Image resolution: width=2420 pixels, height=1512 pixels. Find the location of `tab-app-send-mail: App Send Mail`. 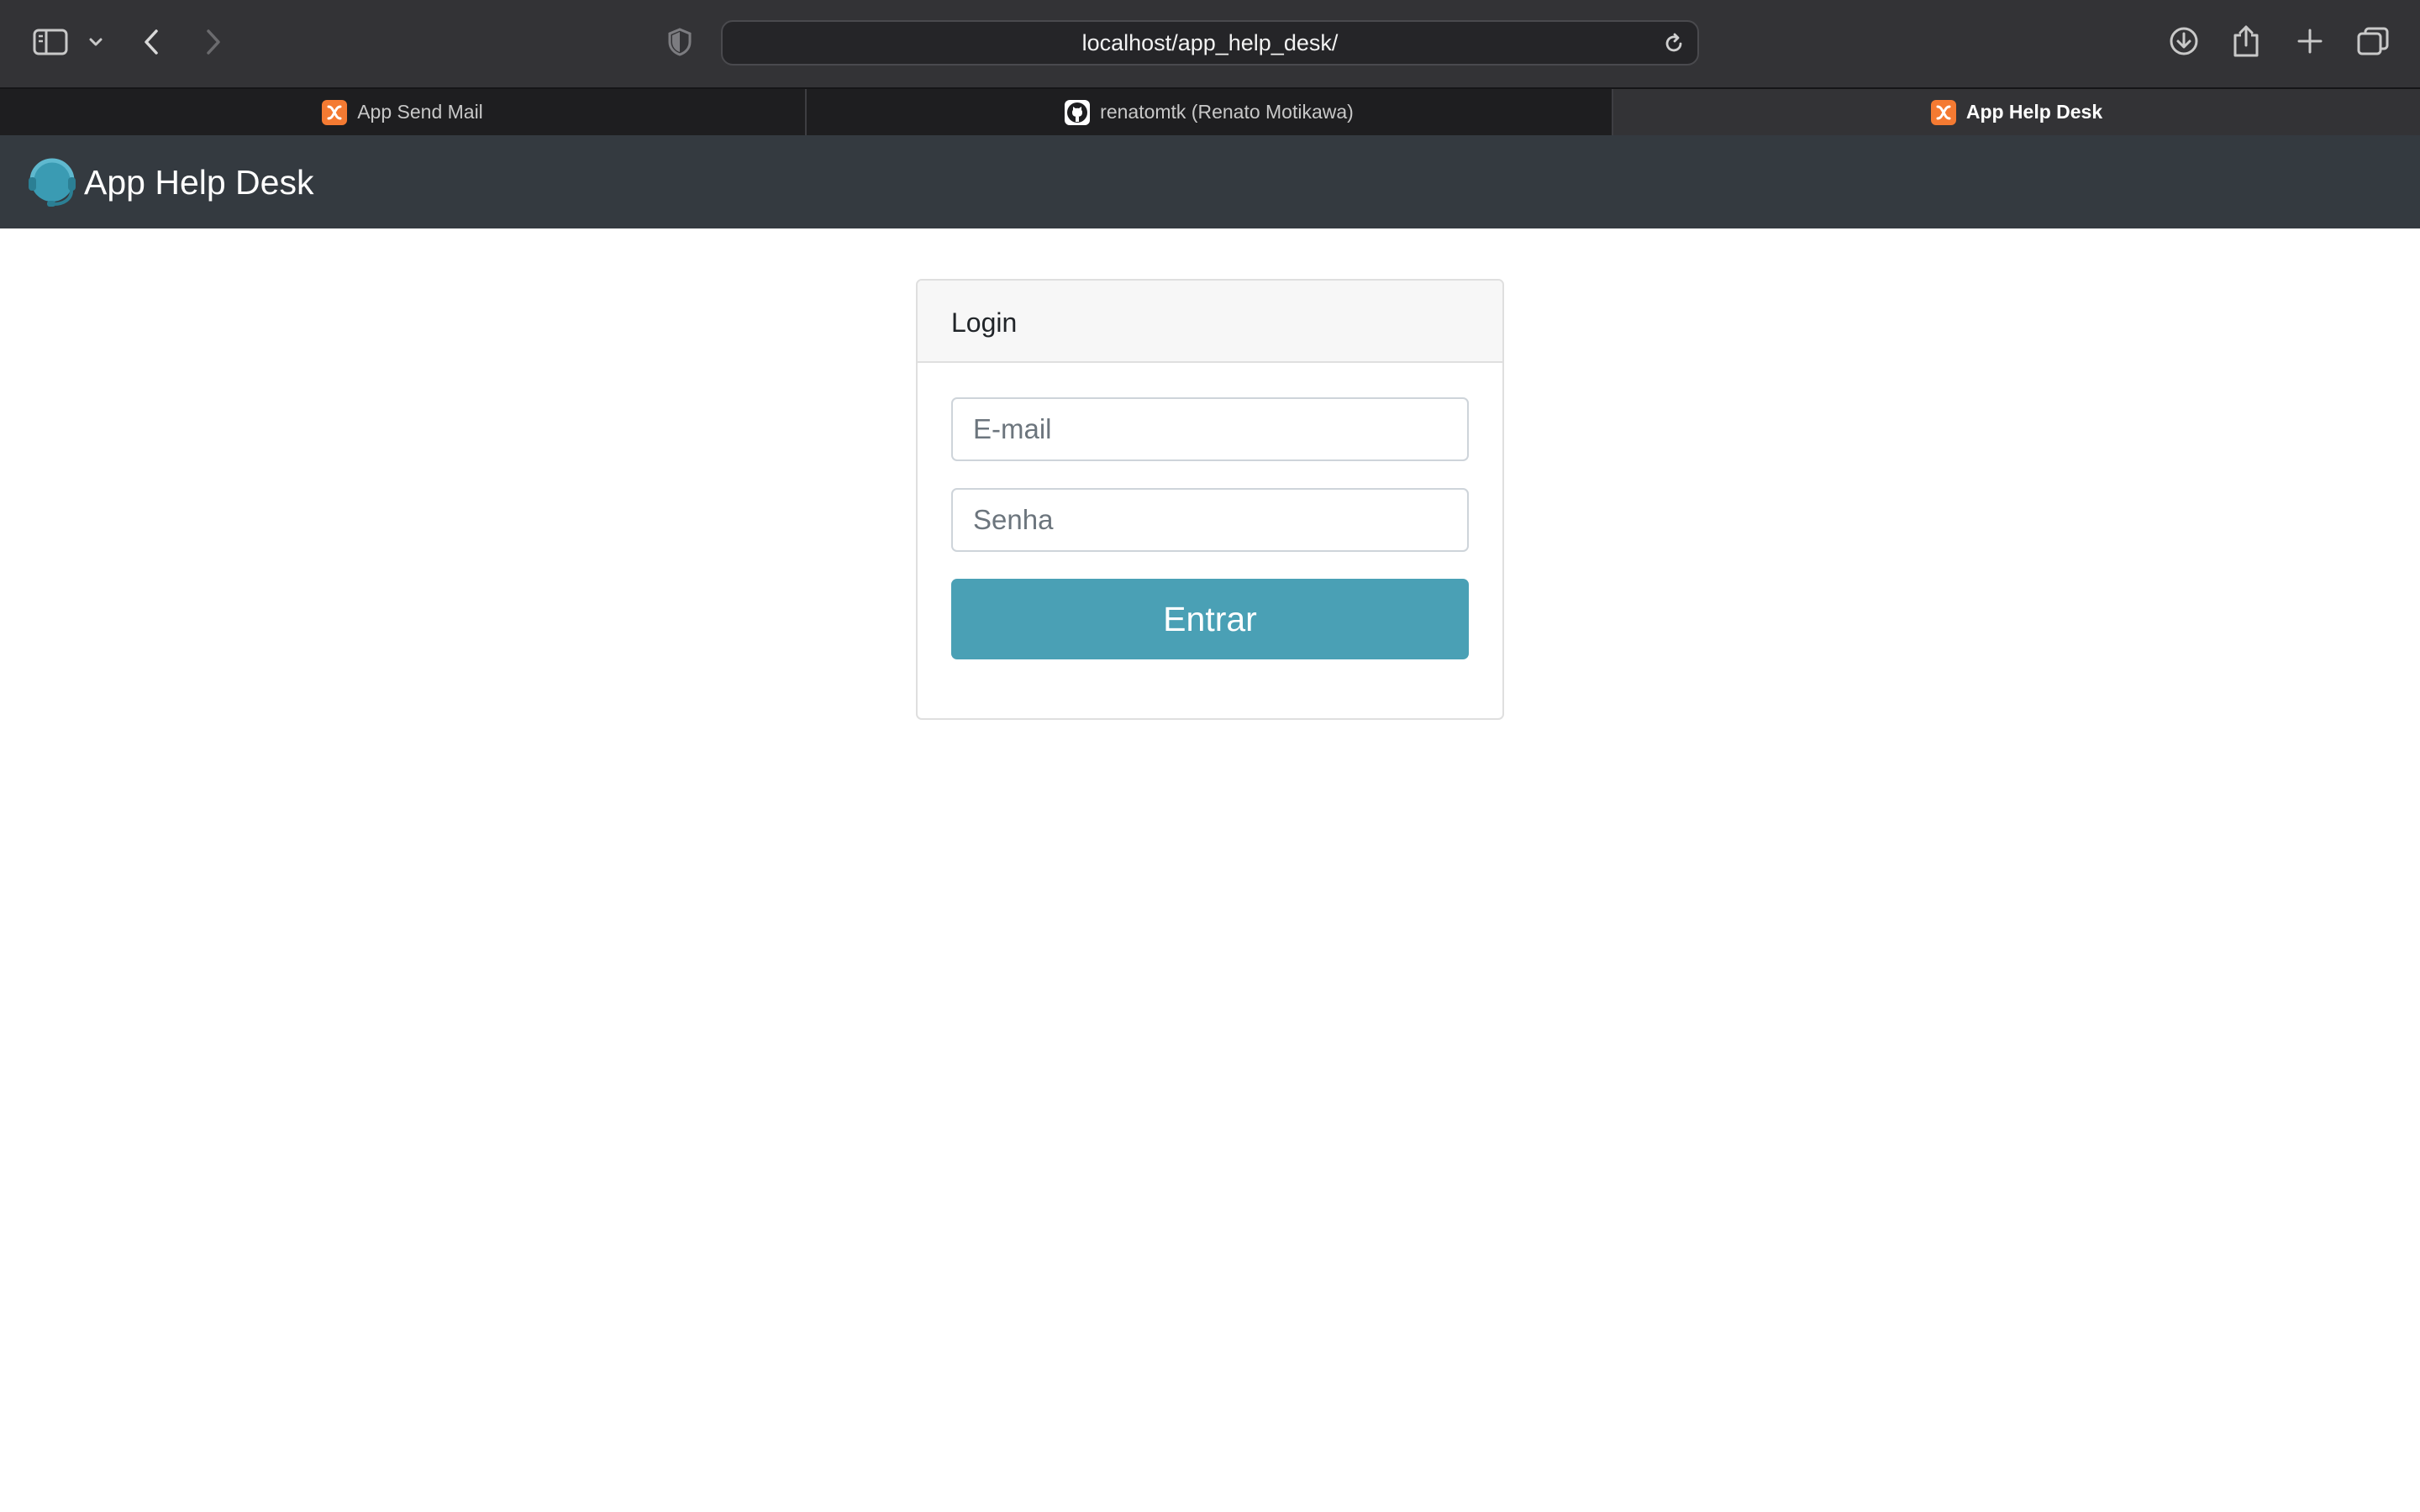

tab-app-send-mail: App Send Mail is located at coordinates (402, 112).